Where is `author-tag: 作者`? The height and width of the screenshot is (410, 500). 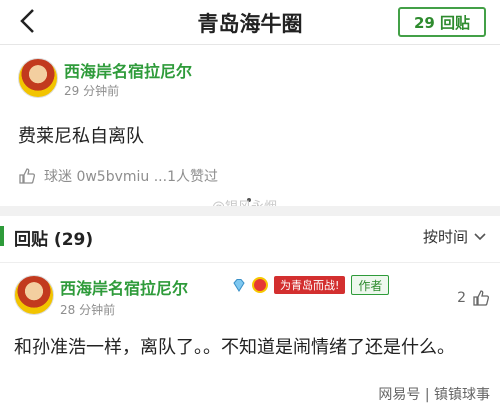
author-tag: 作者 is located at coordinates (370, 285).